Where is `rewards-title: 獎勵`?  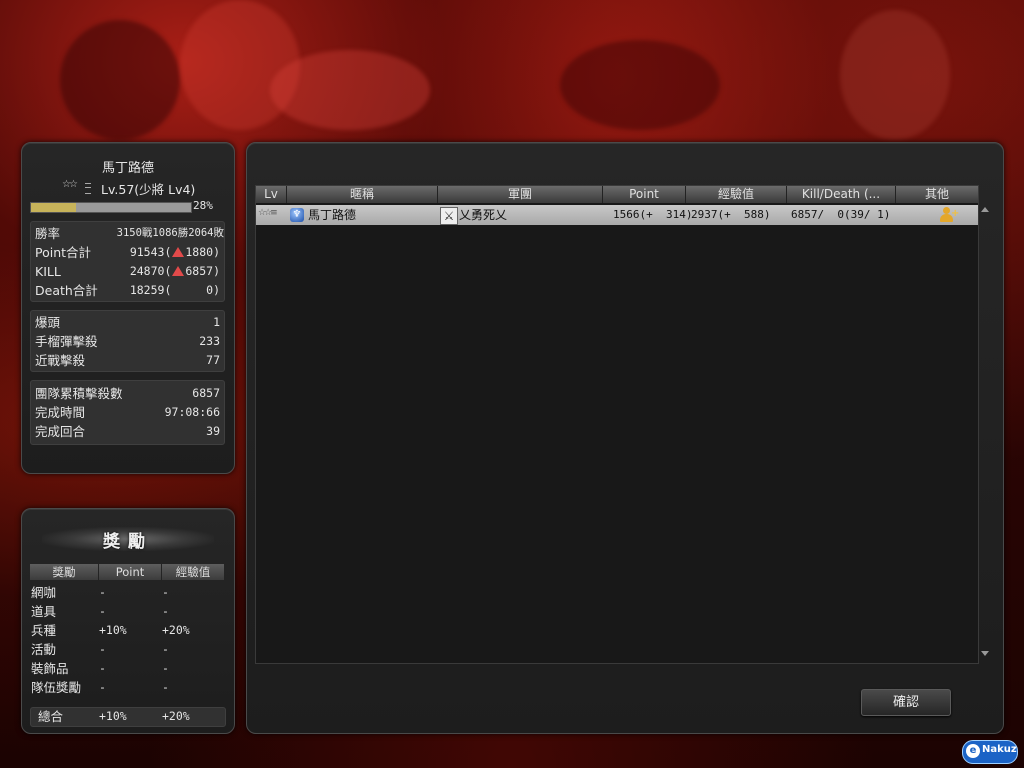
rewards-title: 獎勵 is located at coordinates (128, 542).